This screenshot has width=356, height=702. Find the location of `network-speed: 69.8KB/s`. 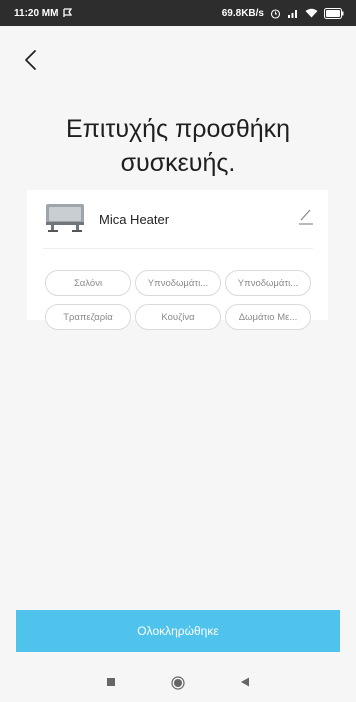

network-speed: 69.8KB/s is located at coordinates (242, 13).